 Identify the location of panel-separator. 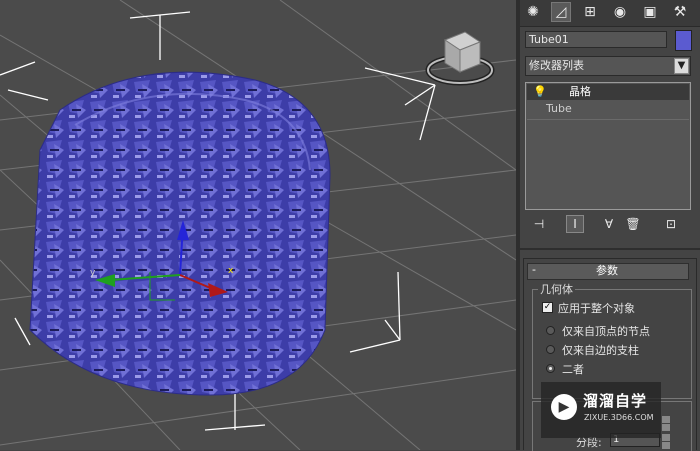
(610, 249).